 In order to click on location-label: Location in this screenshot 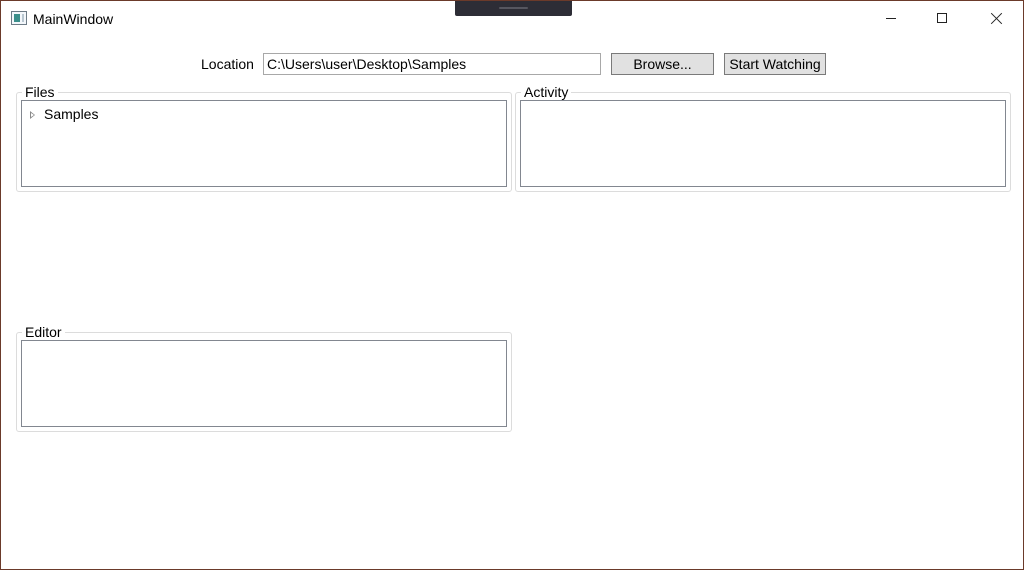, I will do `click(227, 64)`.